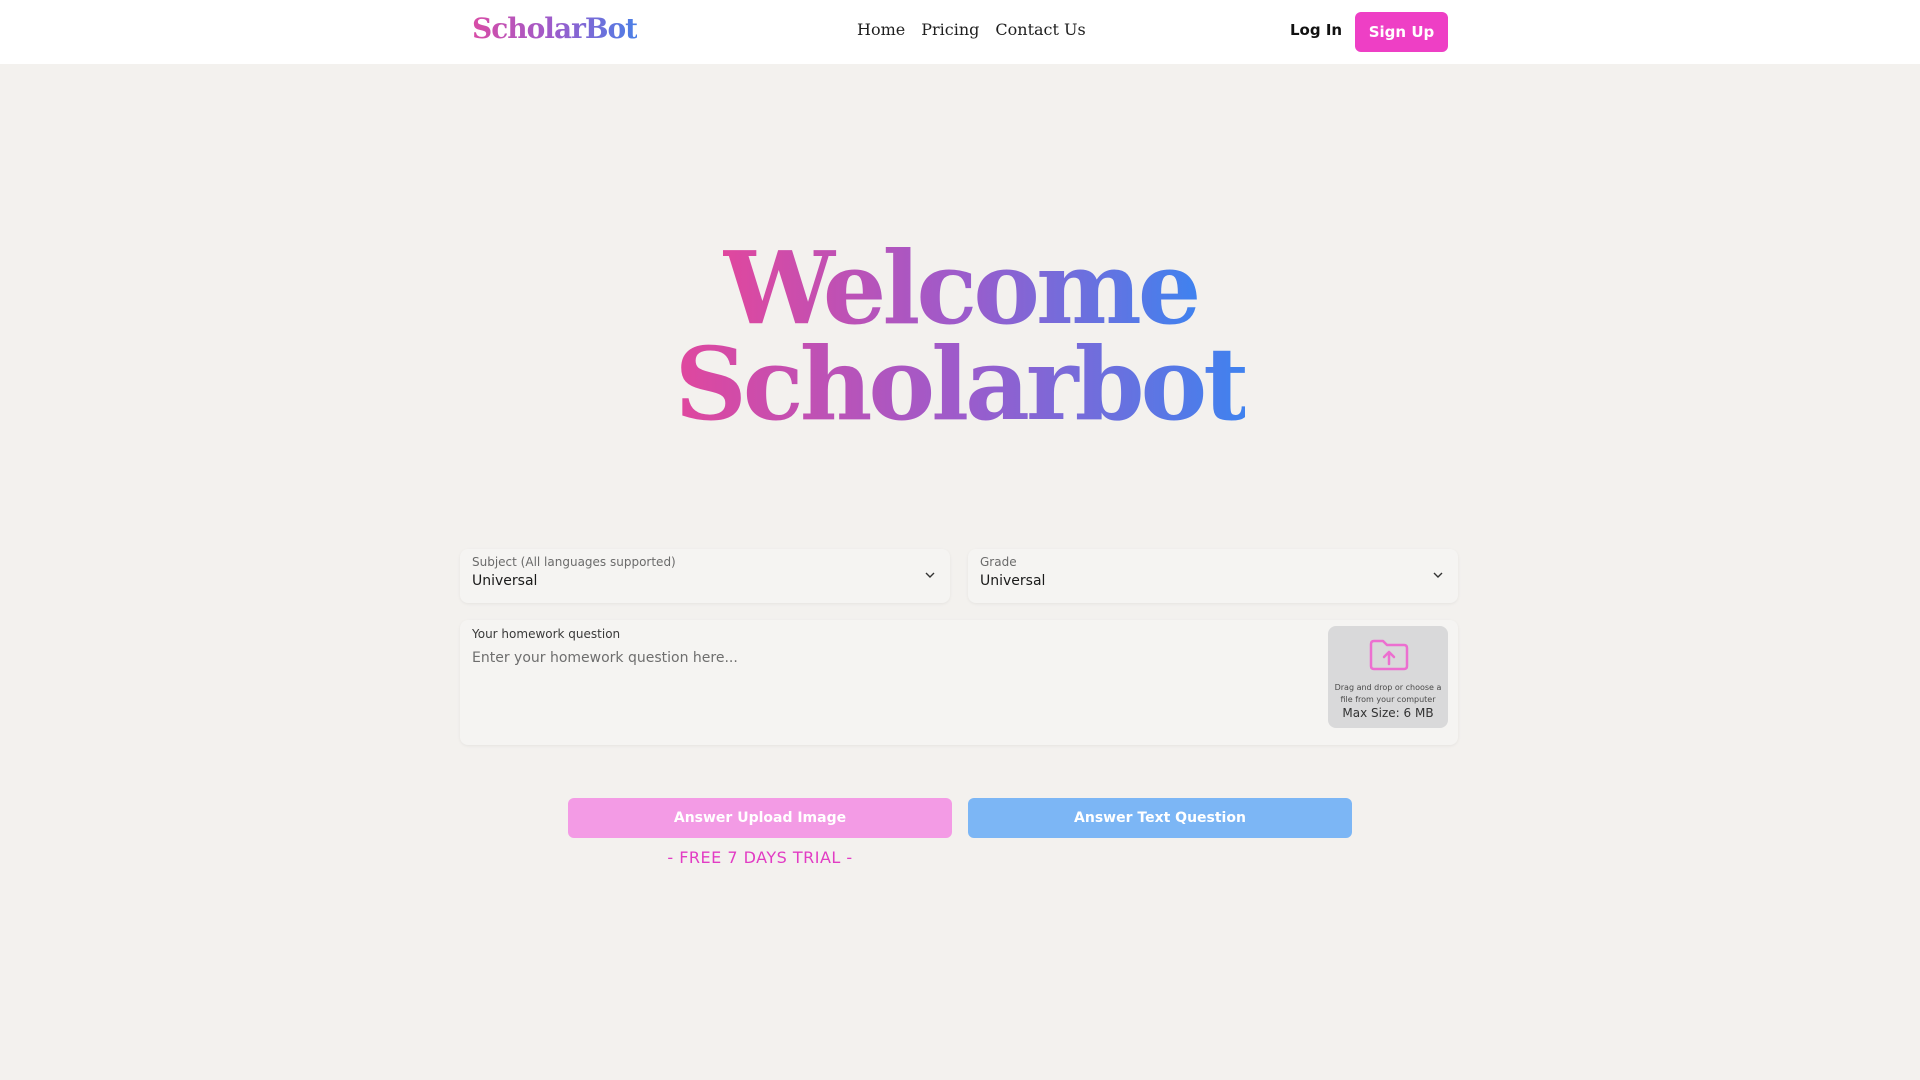 The width and height of the screenshot is (1920, 1080). What do you see at coordinates (555, 28) in the screenshot?
I see `logo: ScholarBot` at bounding box center [555, 28].